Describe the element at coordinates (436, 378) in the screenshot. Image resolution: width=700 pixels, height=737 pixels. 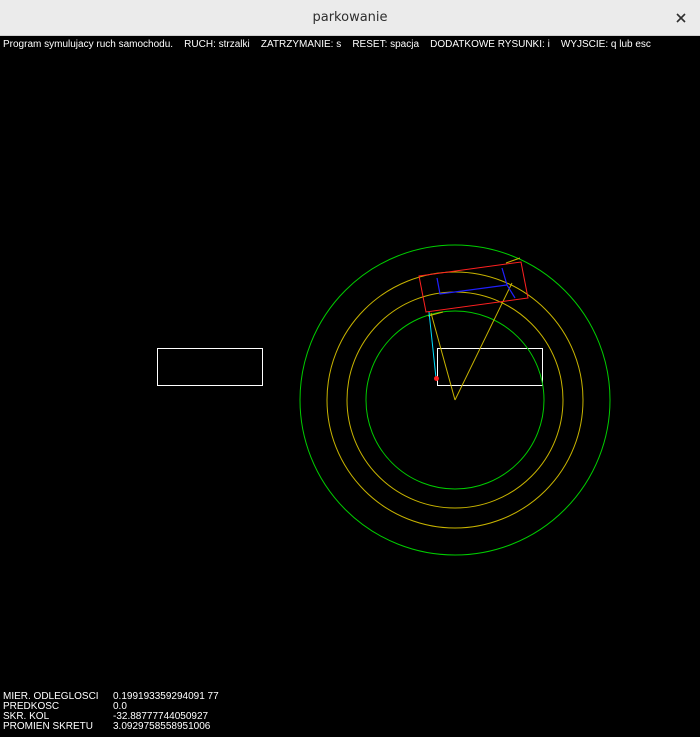
I see `distance-sensor-point` at that location.